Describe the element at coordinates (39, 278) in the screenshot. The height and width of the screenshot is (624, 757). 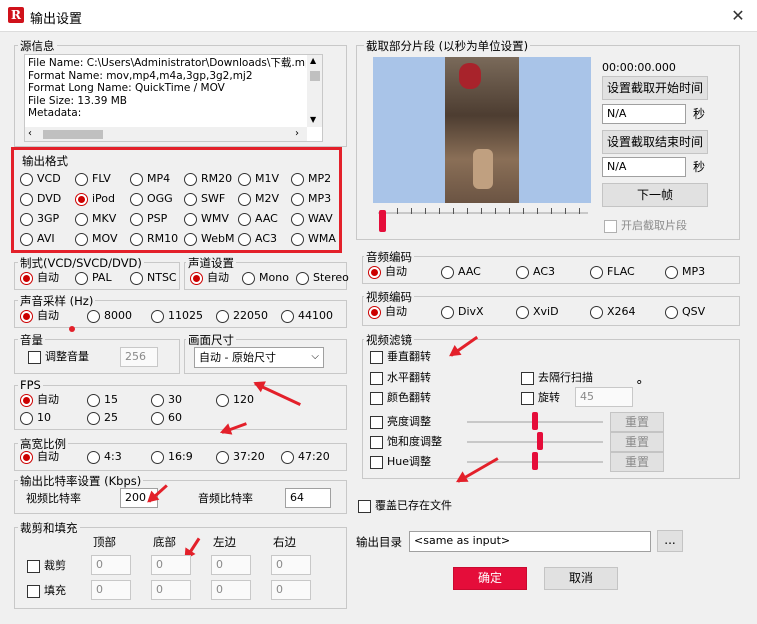
I see `tv-standard-option-opt-0: 自动` at that location.